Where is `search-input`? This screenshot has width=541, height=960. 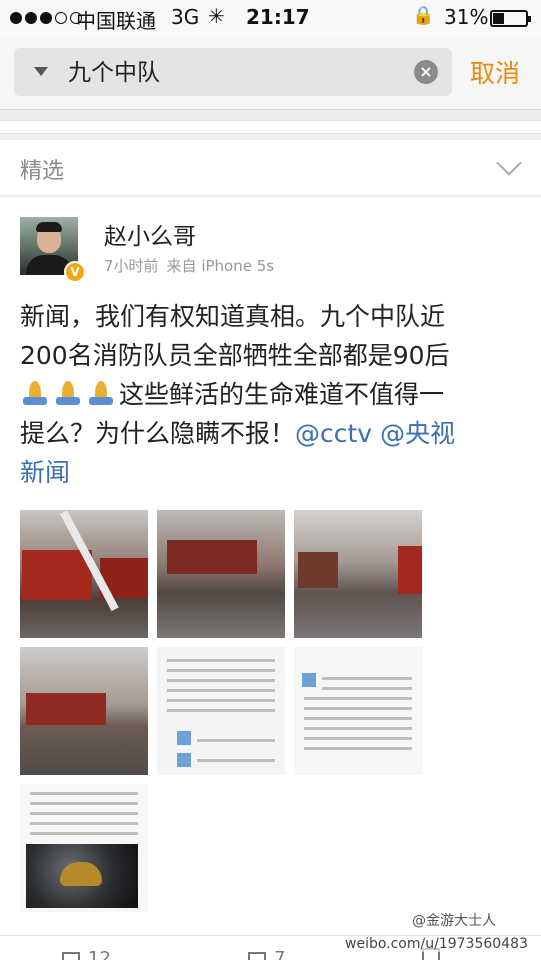 search-input is located at coordinates (238, 70).